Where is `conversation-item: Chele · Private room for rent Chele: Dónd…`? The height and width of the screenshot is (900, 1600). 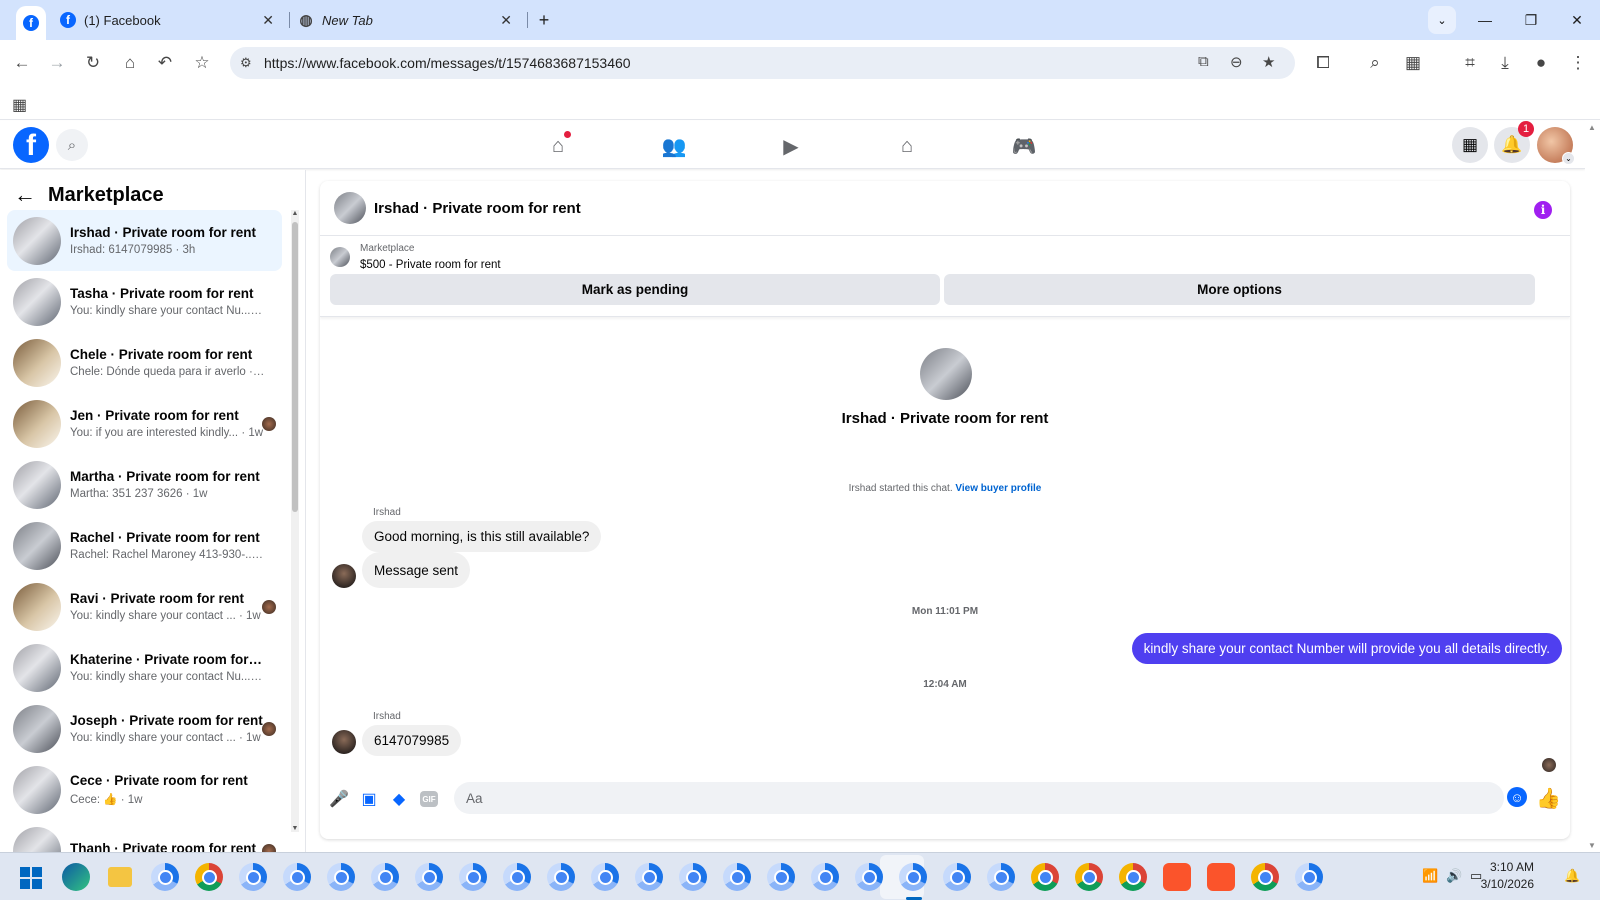 conversation-item: Chele · Private room for rent Chele: Dónd… is located at coordinates (144, 362).